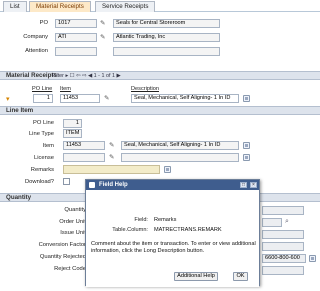 Image resolution: width=320 pixels, height=291 pixels. I want to click on field-label: Field:, so click(141, 220).